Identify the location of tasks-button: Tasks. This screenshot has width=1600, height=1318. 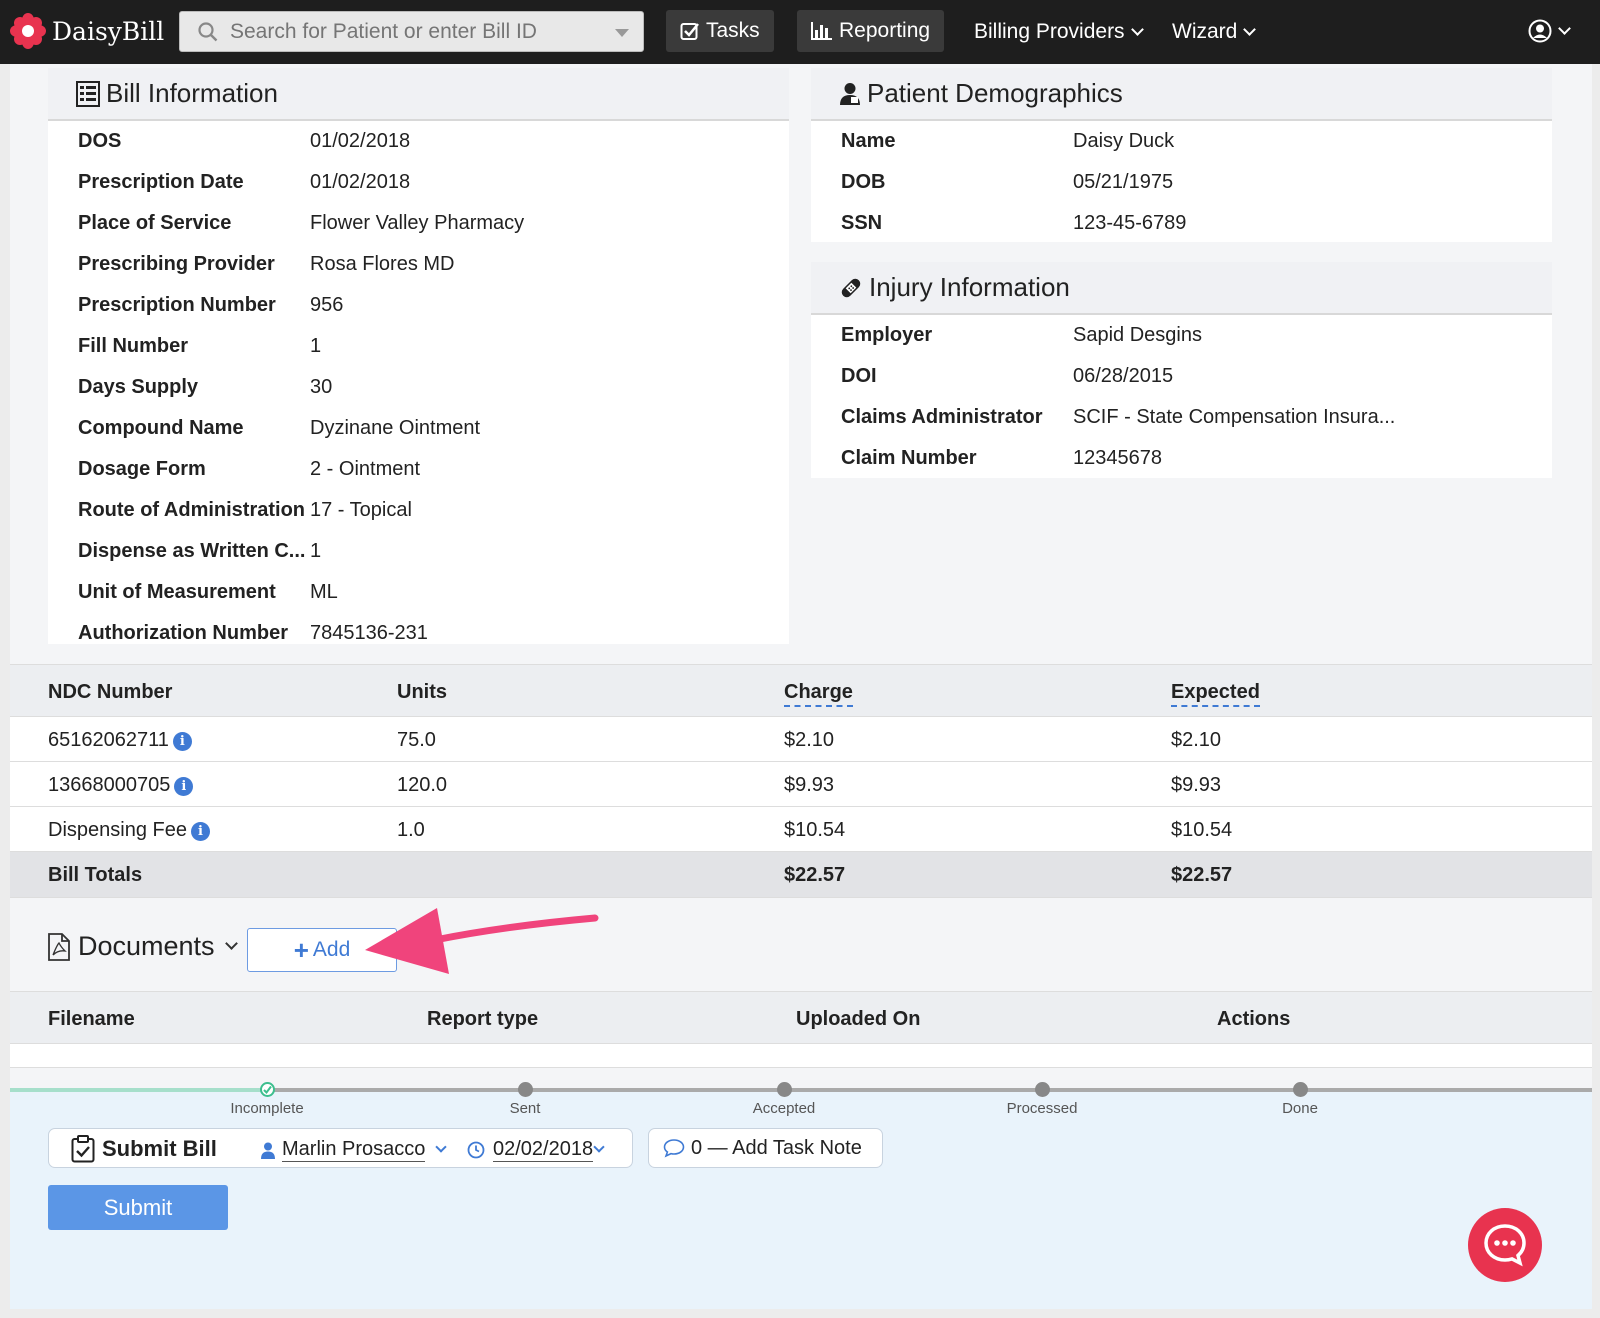
(720, 31).